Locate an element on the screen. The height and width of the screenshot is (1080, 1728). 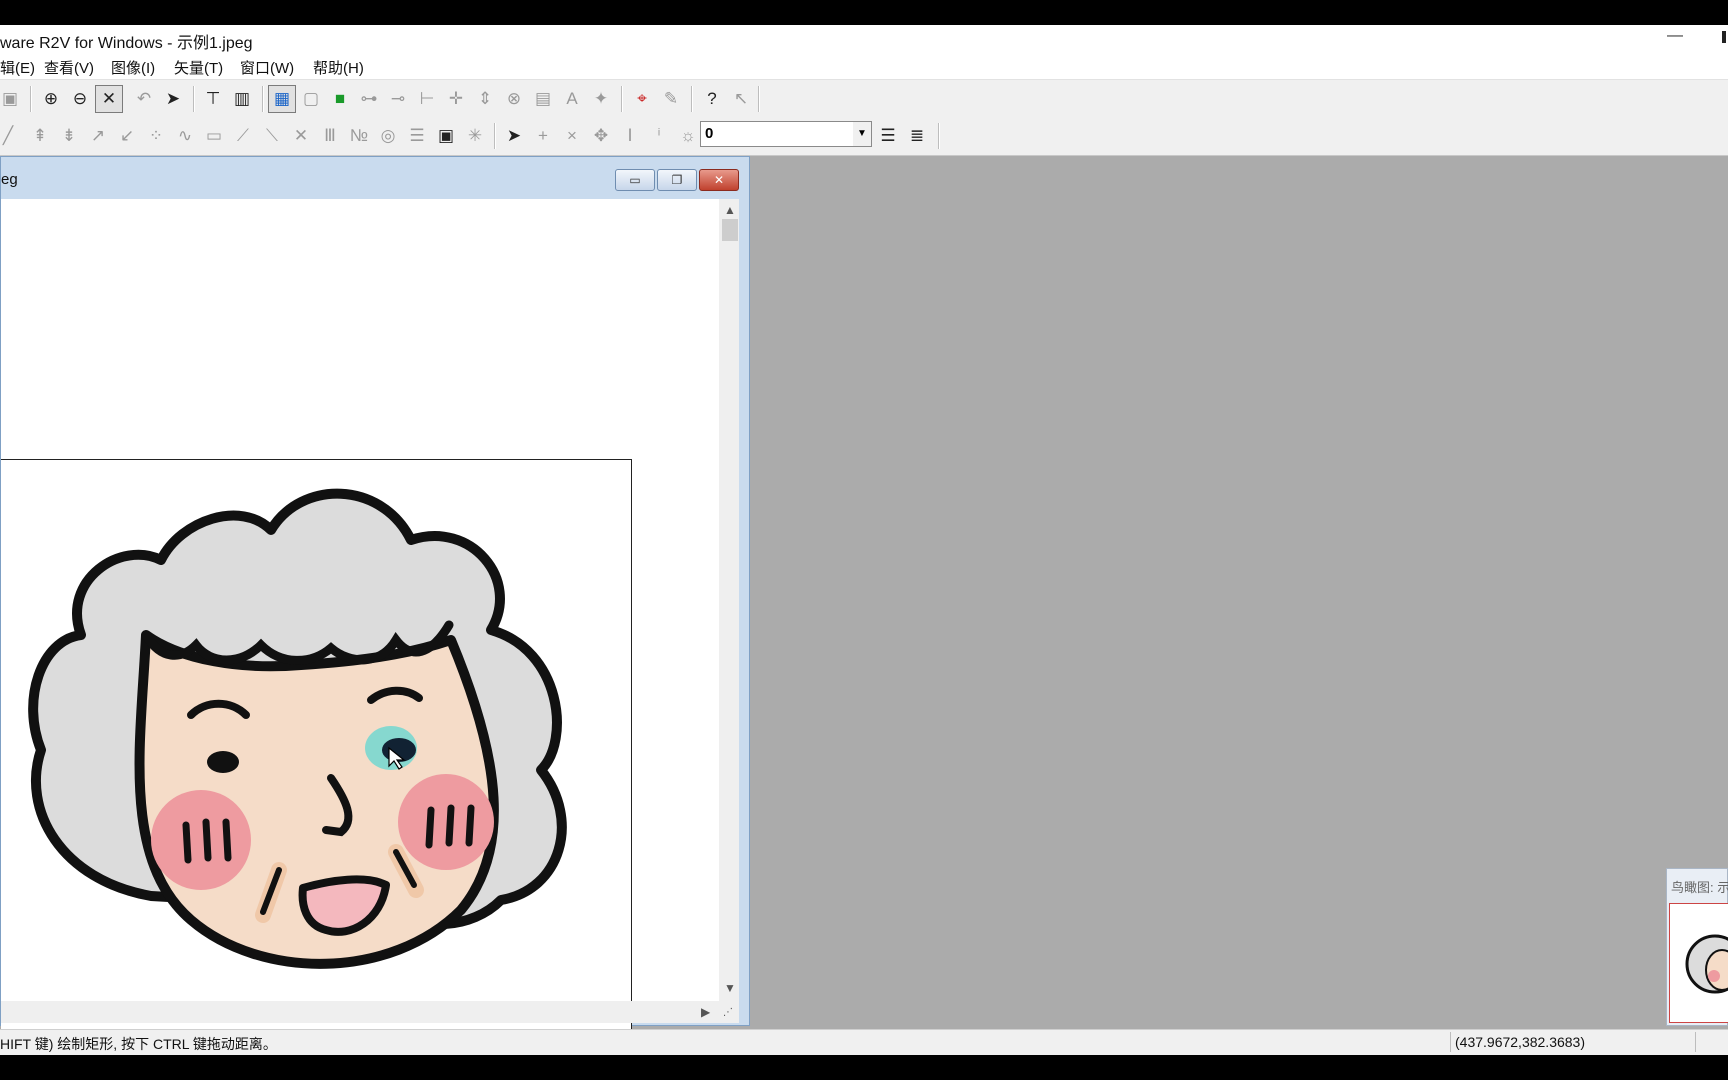
minimize-icon: ▭ is located at coordinates (635, 180).